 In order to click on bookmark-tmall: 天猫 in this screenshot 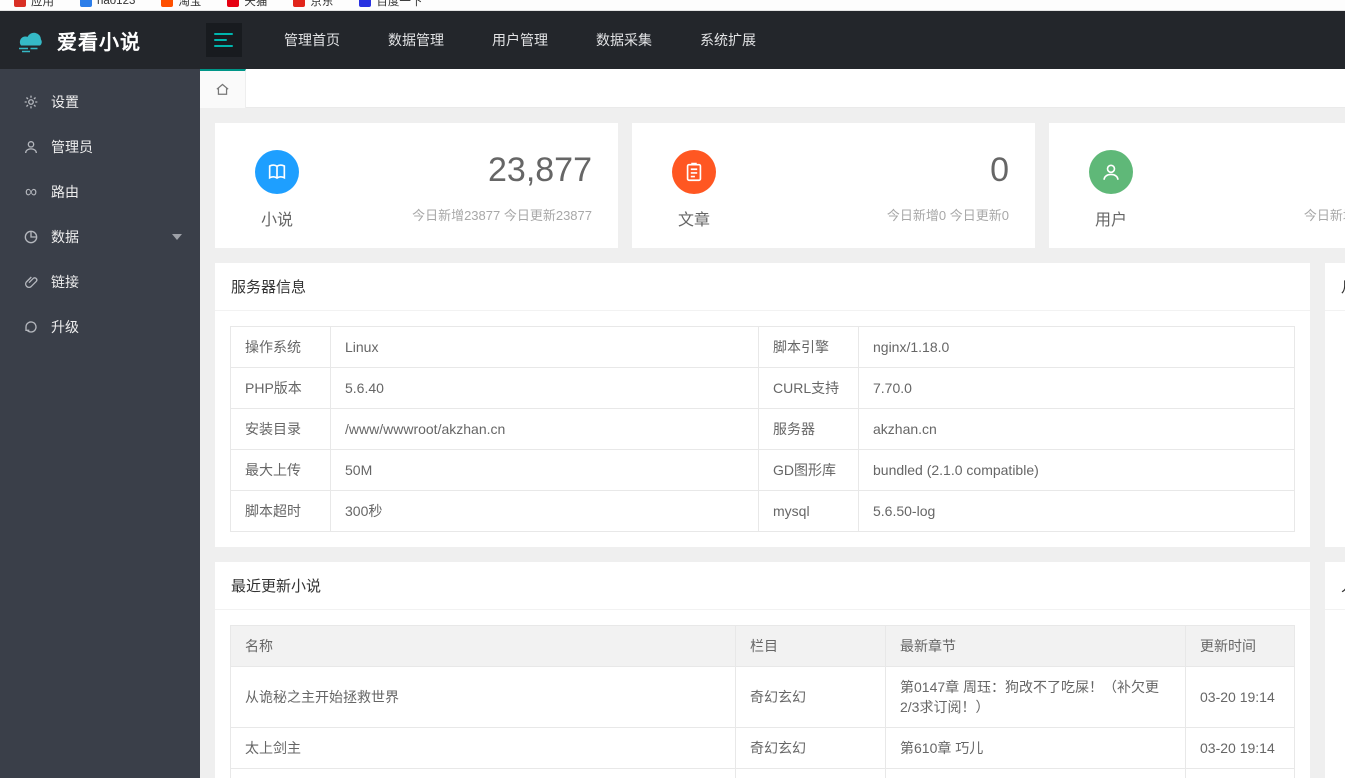, I will do `click(247, 4)`.